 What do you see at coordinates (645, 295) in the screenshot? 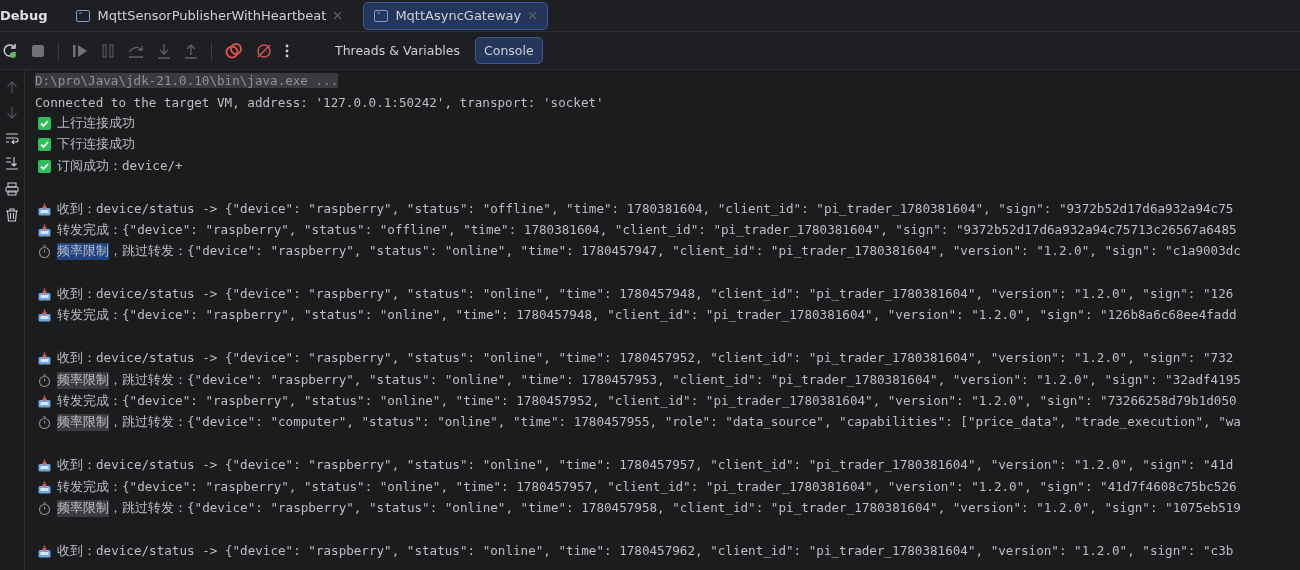
I see `log-text: 收到：device/status -> {"device": "raspberry", "status": "online", "time": 1780457948, "client_id": "pi_trader_1780381604", "version": "1.2.0", "sign": "126` at bounding box center [645, 295].